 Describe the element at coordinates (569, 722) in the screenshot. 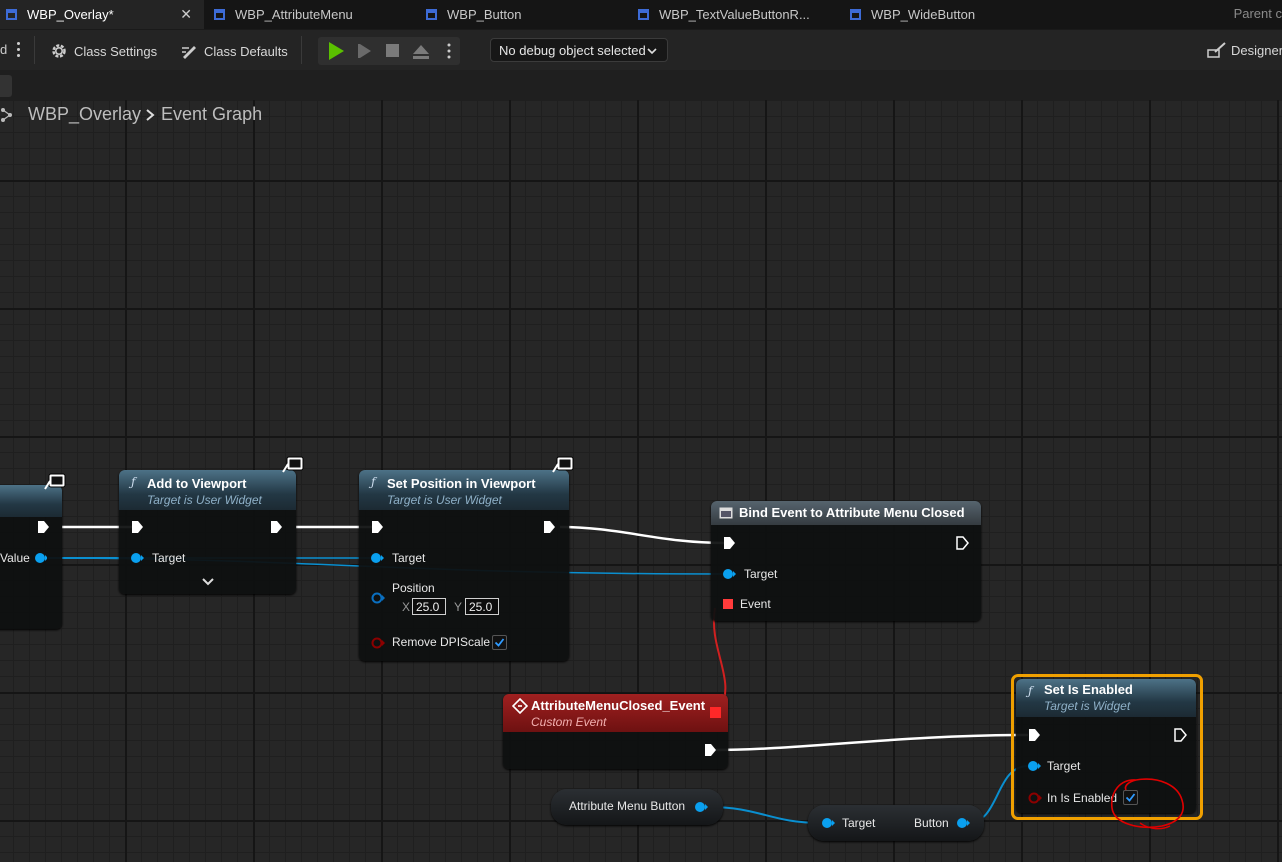

I see `node-subtitle: Custom Event` at that location.